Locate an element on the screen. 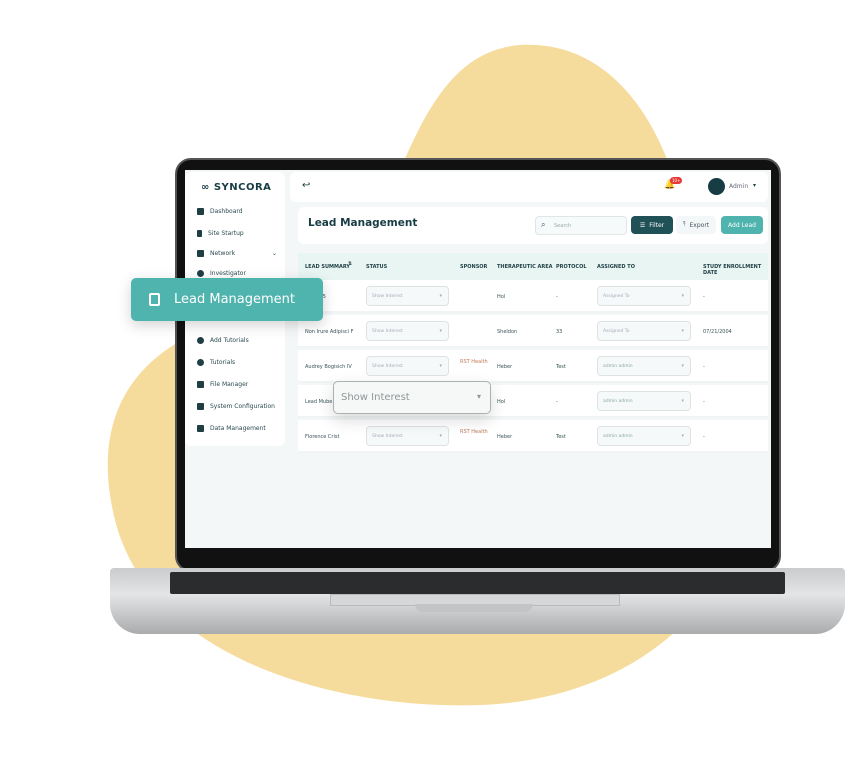  col-therapeutic-area: THERAPEUTIC AREA is located at coordinates (525, 267).